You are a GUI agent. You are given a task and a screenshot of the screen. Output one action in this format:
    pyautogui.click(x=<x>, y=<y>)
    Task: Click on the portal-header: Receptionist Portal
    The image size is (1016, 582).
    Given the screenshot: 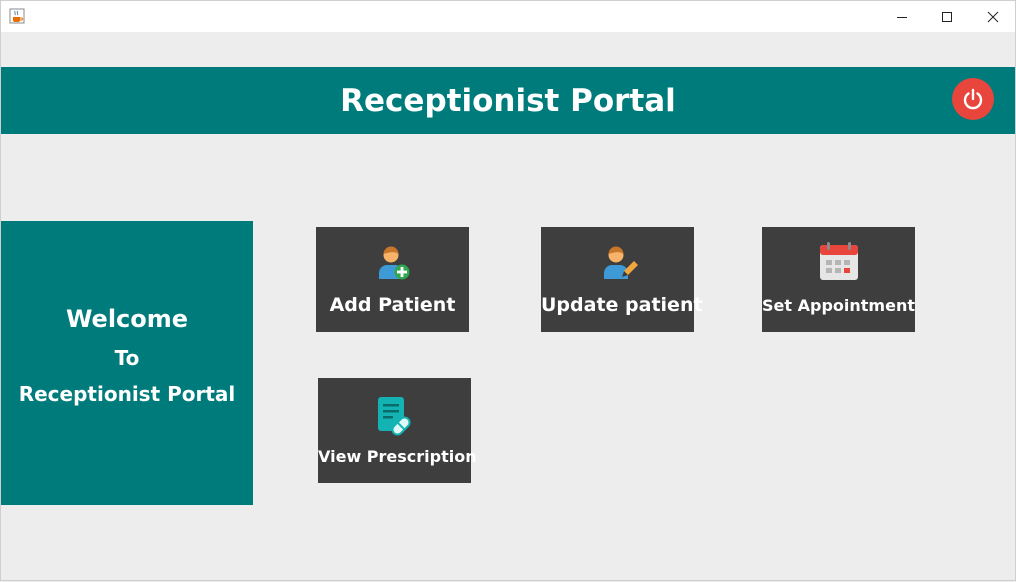 What is the action you would take?
    pyautogui.click(x=508, y=100)
    